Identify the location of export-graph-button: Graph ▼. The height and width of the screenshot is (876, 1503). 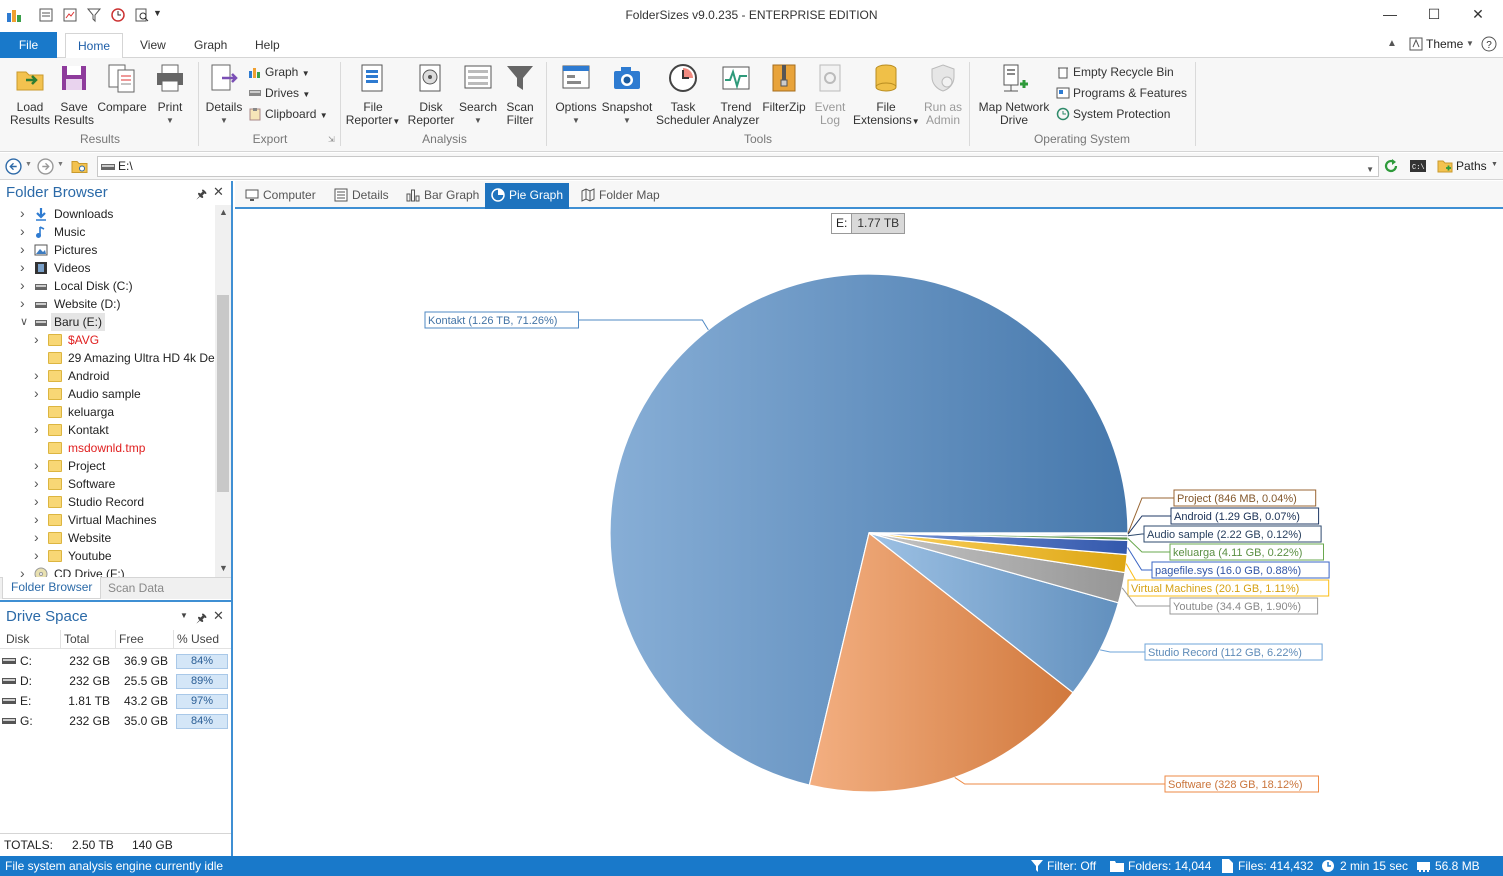
(279, 72).